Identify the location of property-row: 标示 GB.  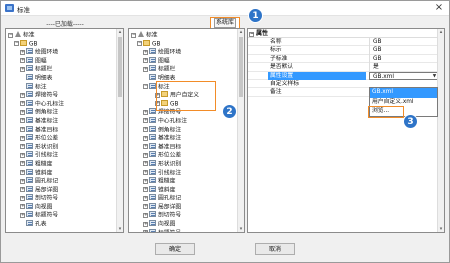
(343, 50).